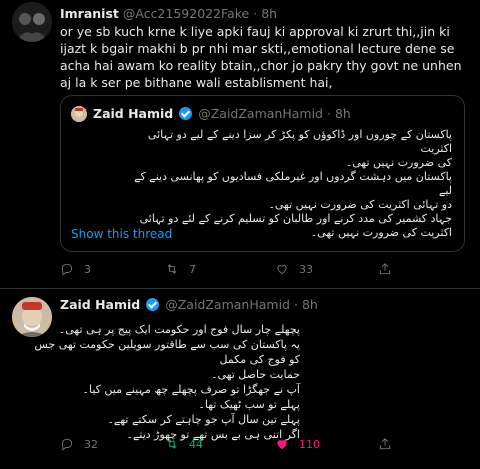 Image resolution: width=480 pixels, height=469 pixels. What do you see at coordinates (226, 447) in the screenshot?
I see `tweet-actions: 32 44 110` at bounding box center [226, 447].